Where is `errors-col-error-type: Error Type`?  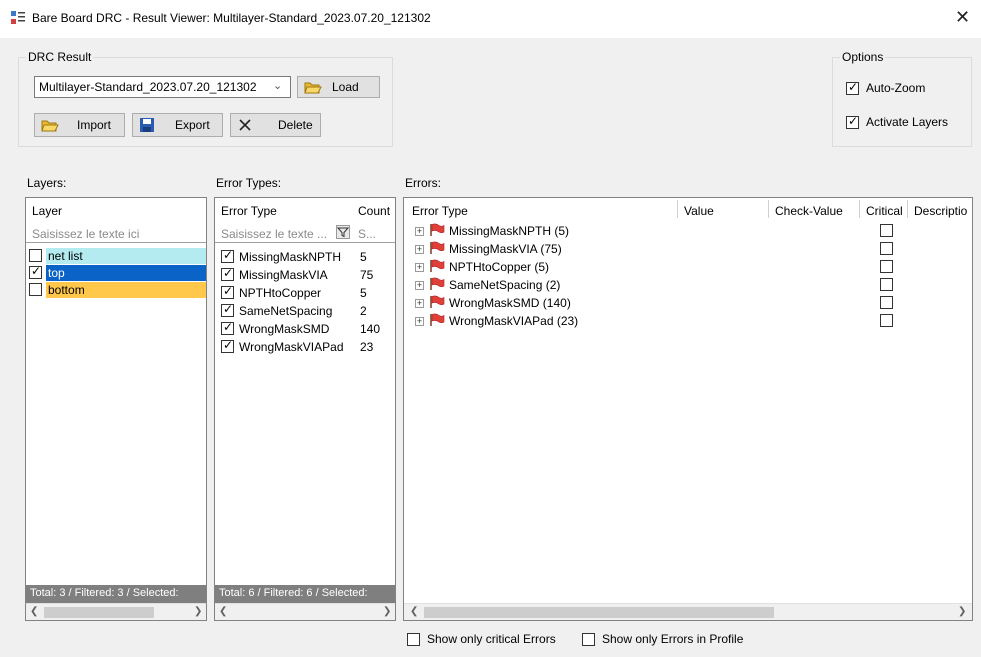 errors-col-error-type: Error Type is located at coordinates (440, 211).